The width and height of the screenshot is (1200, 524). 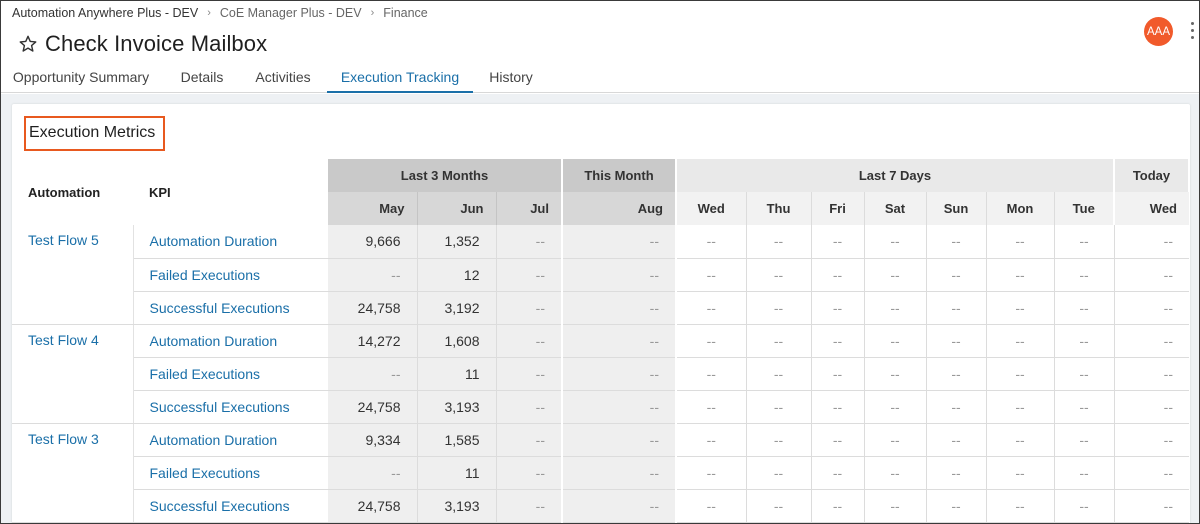 I want to click on automation-link: Test Flow 3, so click(x=63, y=439).